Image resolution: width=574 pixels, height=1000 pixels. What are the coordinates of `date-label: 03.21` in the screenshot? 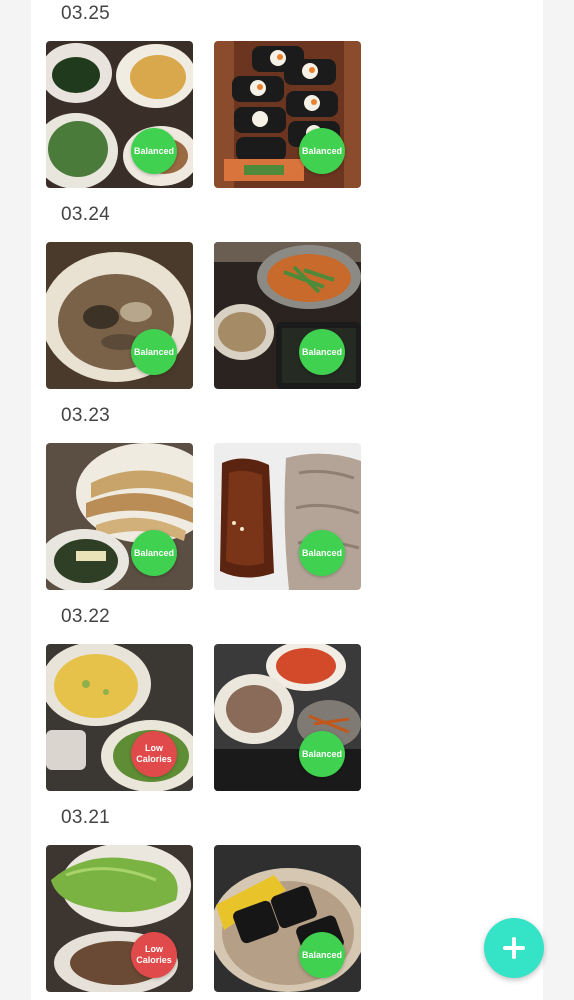 It's located at (86, 817).